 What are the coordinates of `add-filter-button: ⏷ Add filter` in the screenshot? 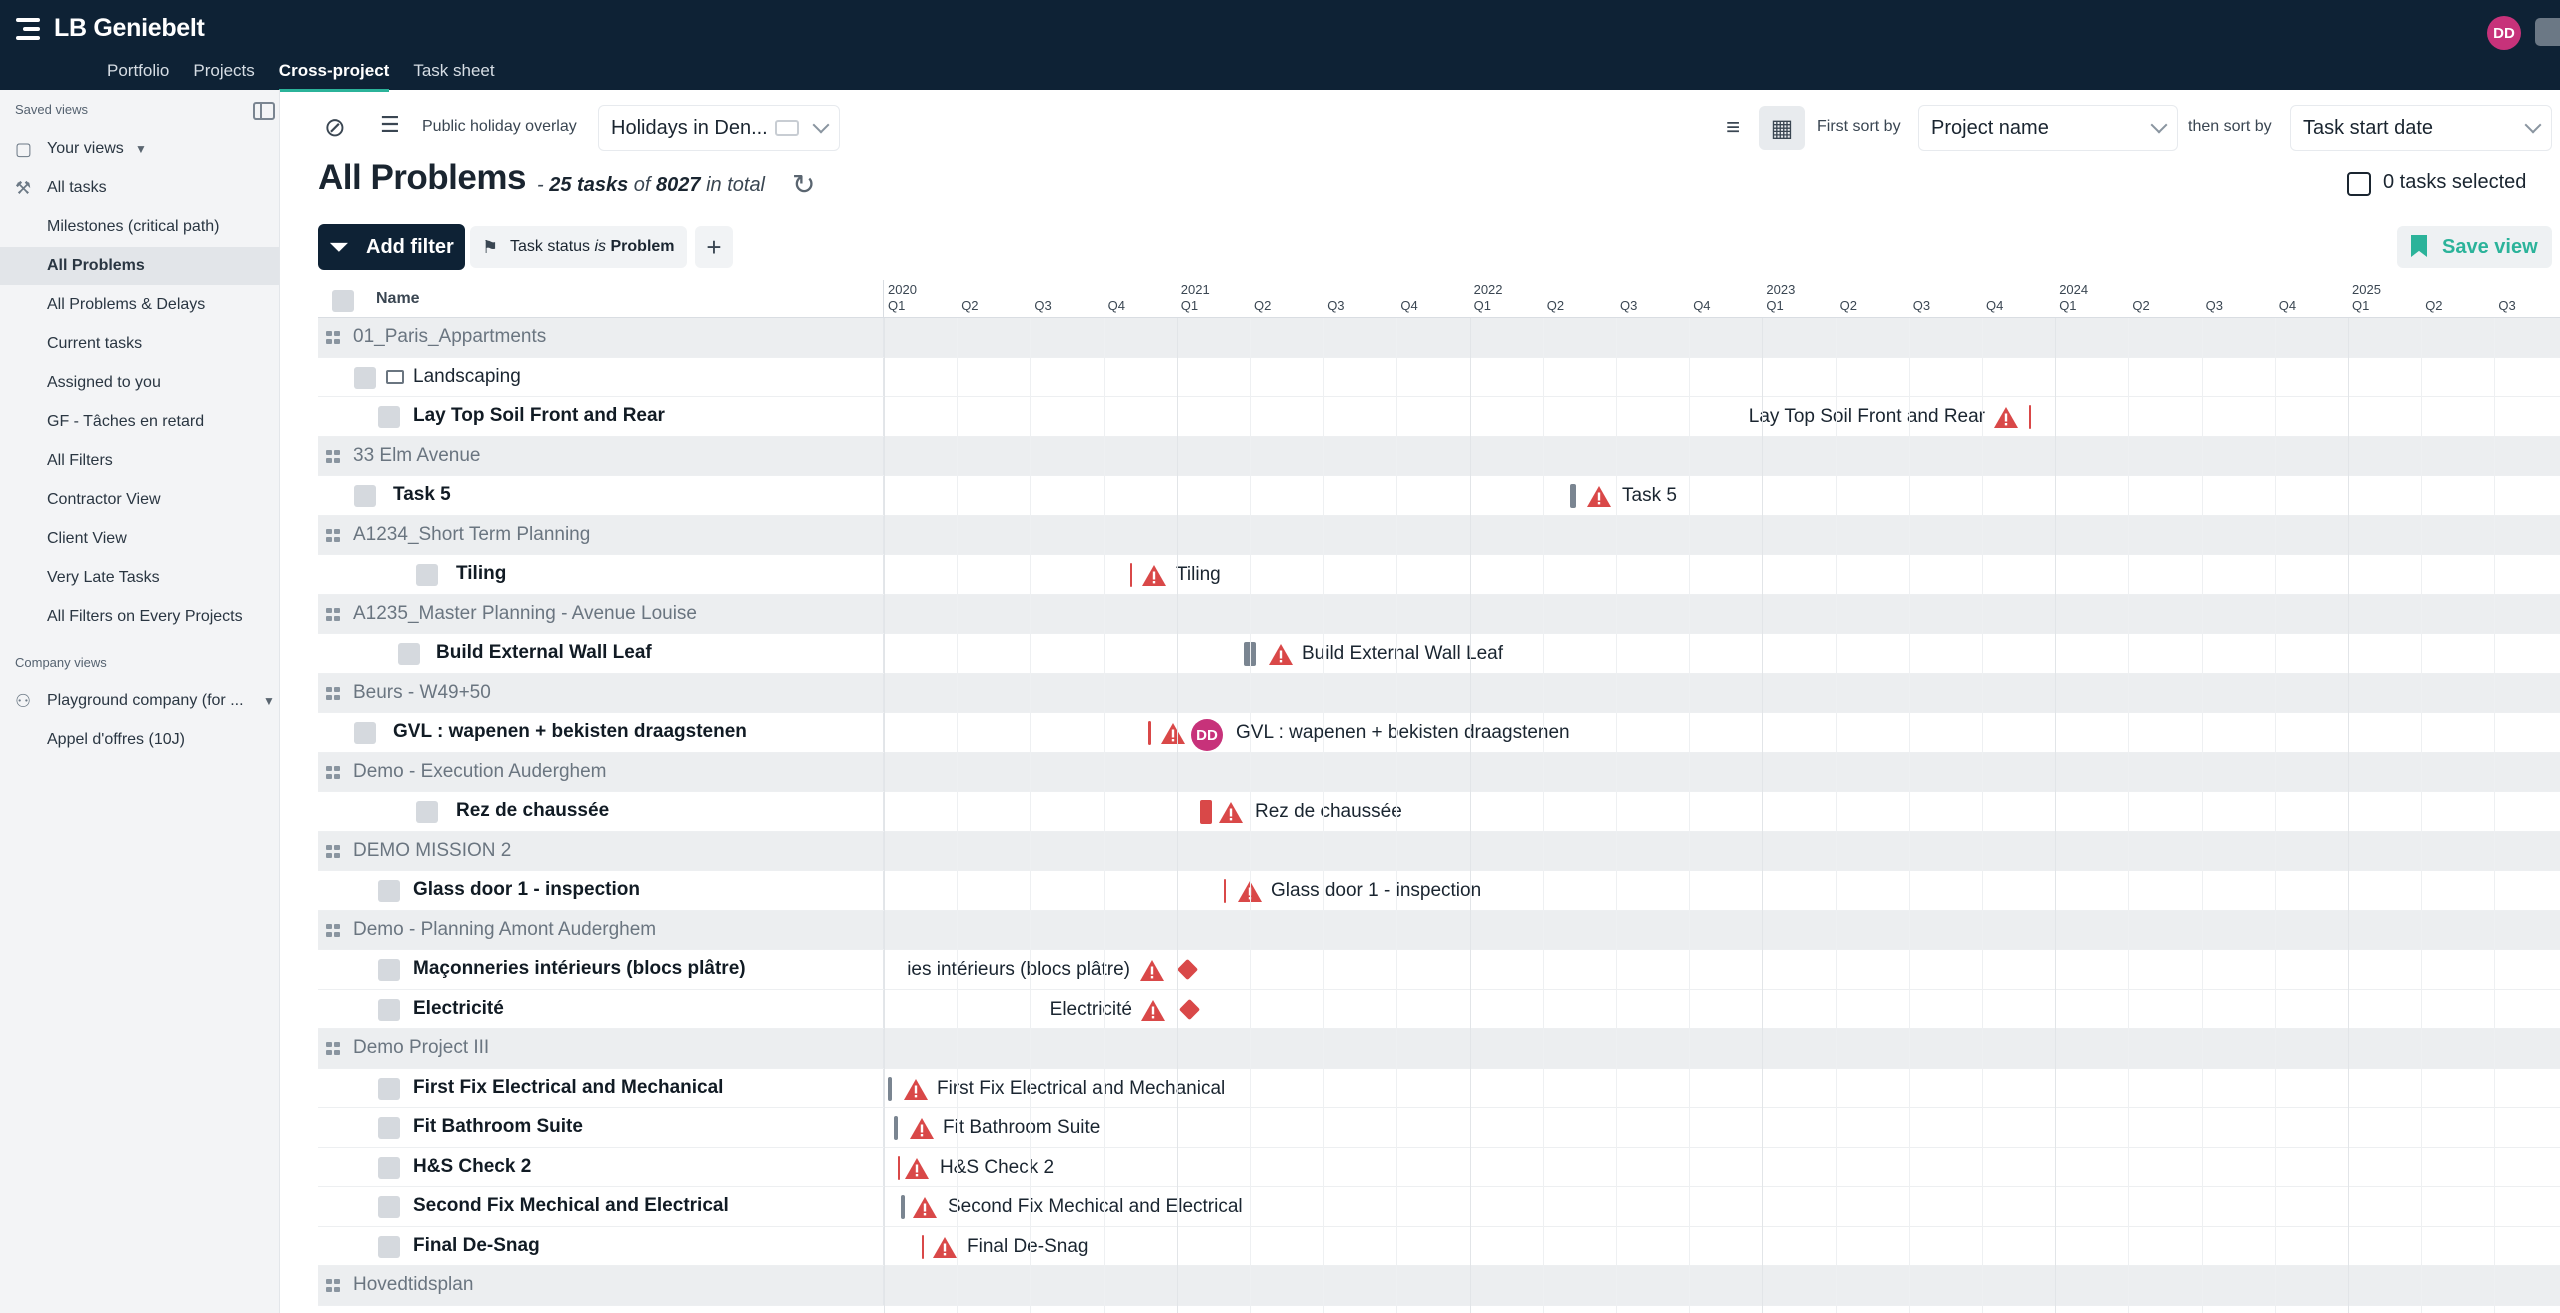 It's located at (391, 247).